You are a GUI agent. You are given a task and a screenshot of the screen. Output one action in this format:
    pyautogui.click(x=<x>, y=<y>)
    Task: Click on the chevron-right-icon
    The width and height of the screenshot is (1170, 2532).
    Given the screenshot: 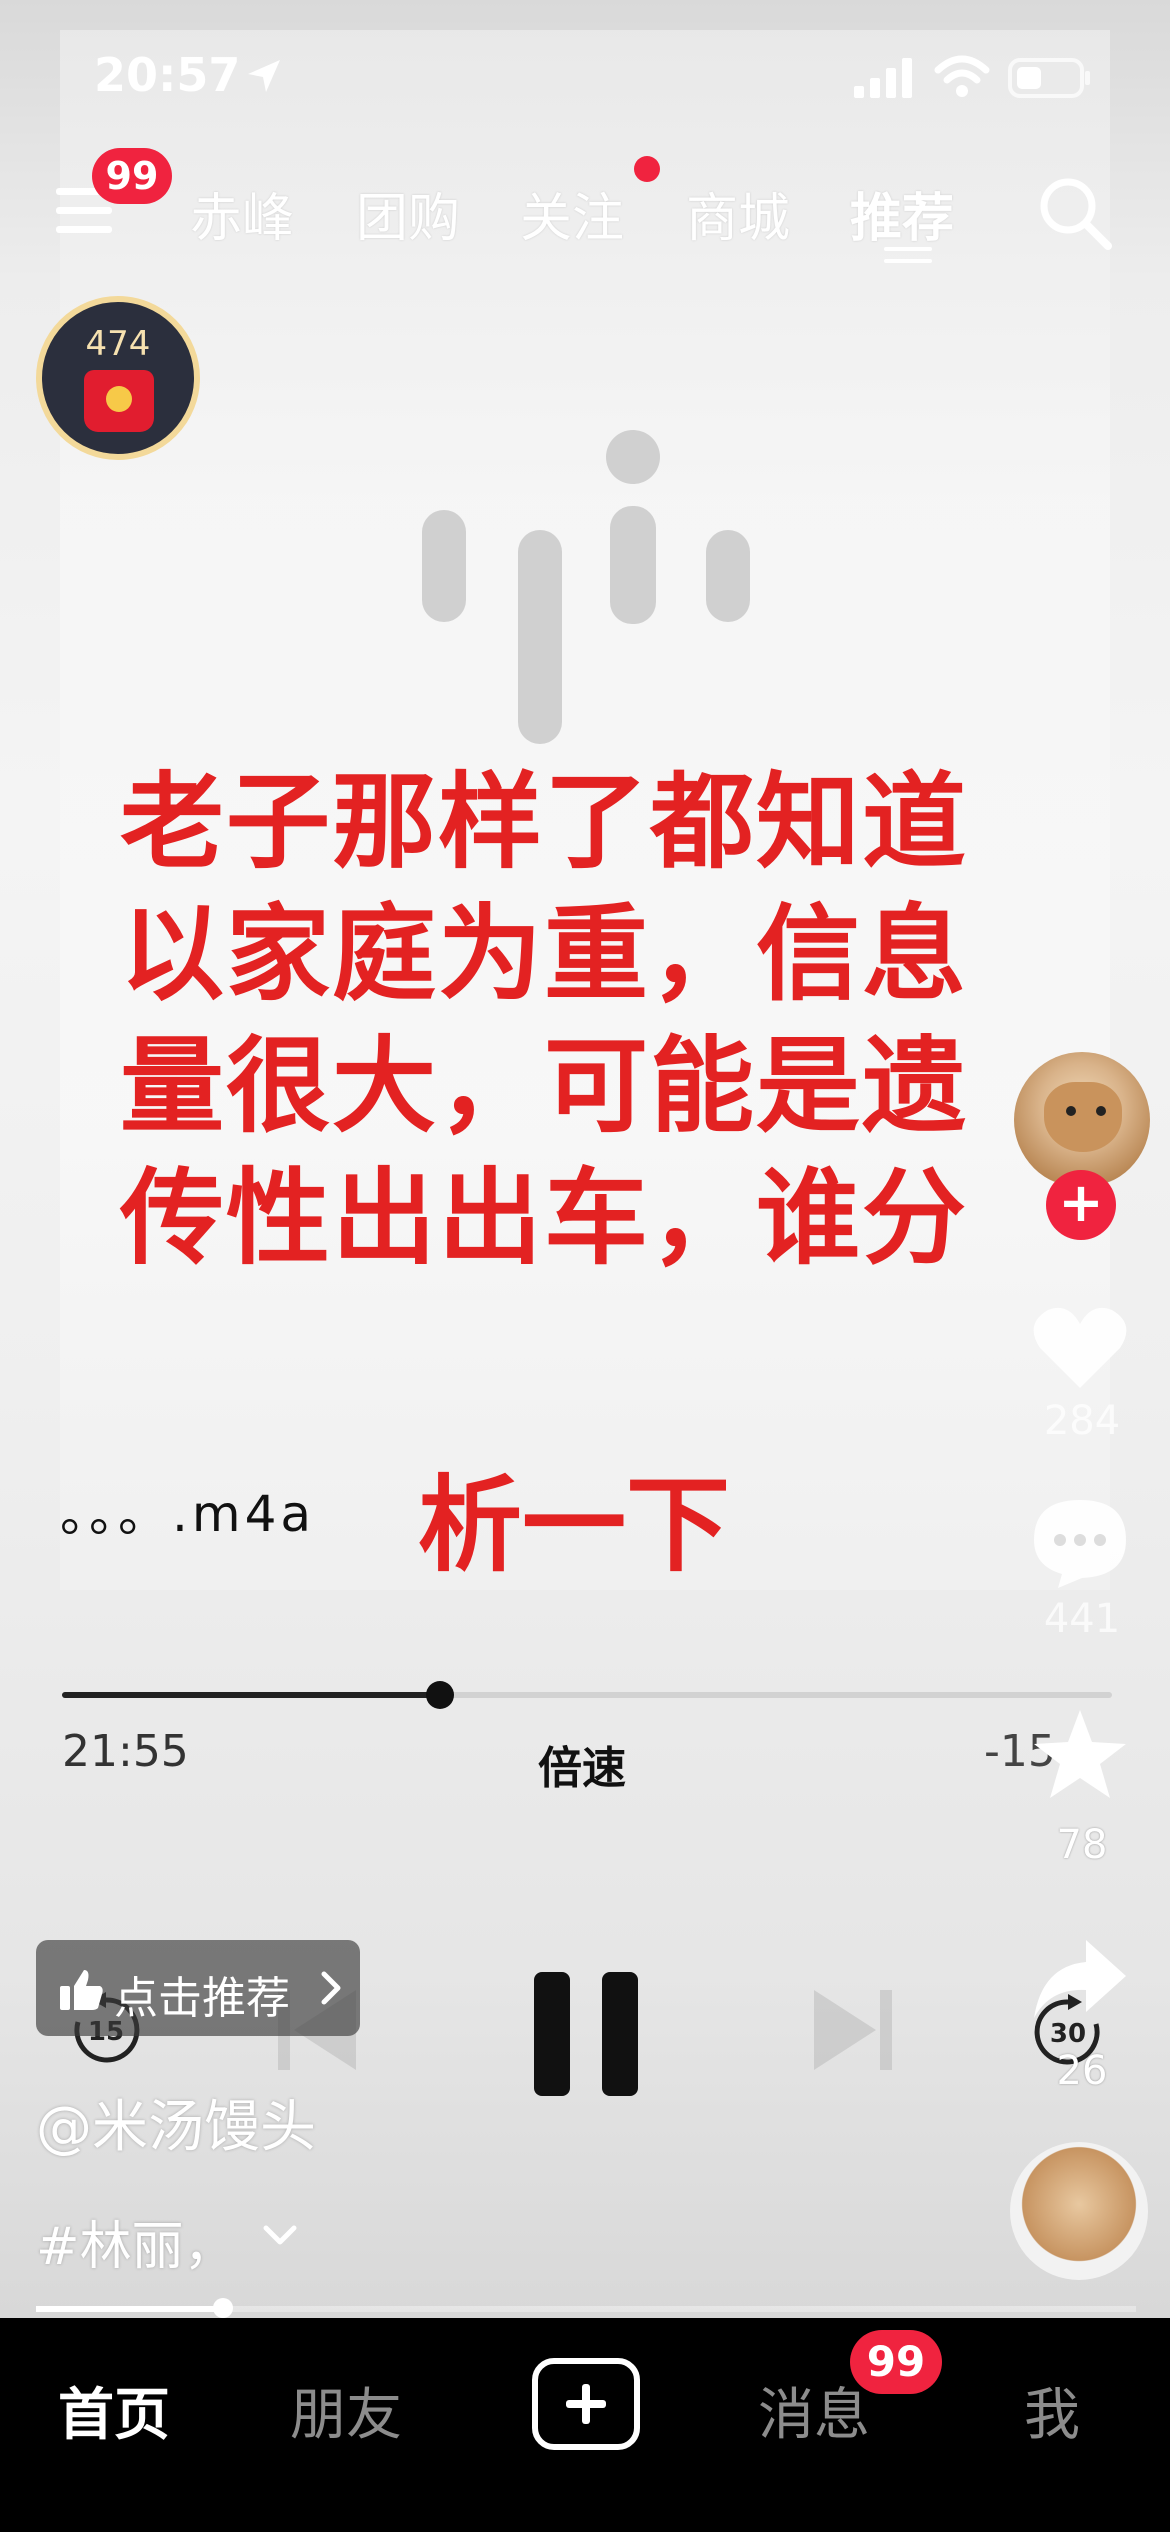 What is the action you would take?
    pyautogui.click(x=331, y=1988)
    